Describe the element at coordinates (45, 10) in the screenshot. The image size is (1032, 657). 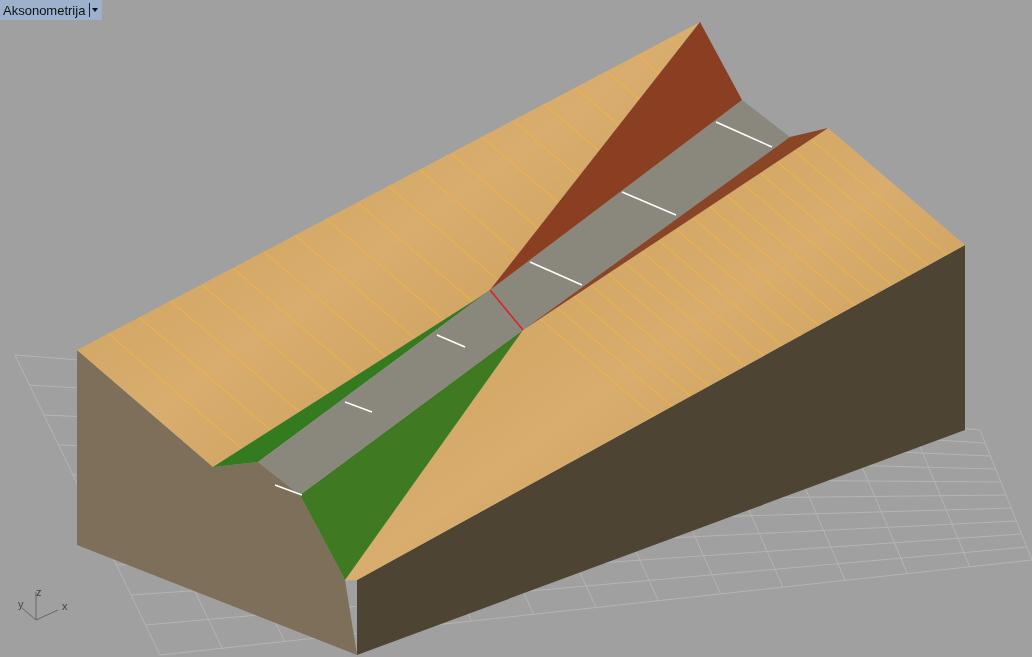
I see `viewport-title: Aksonometrija` at that location.